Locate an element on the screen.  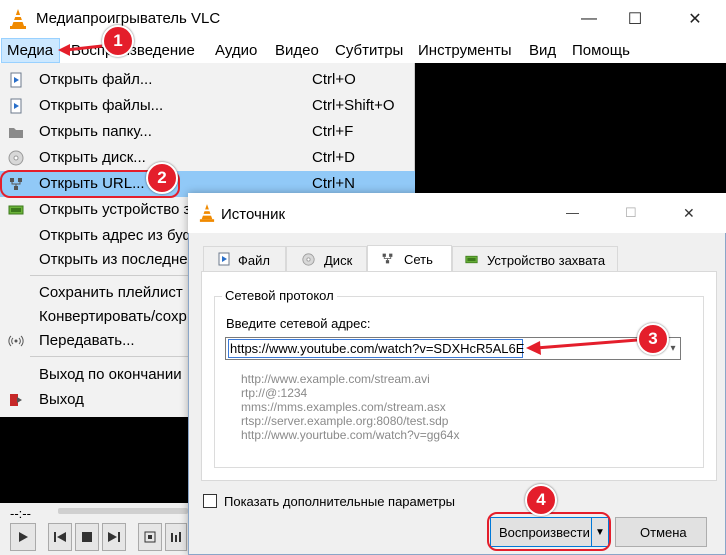
menu-video: Видео is located at coordinates (297, 50).